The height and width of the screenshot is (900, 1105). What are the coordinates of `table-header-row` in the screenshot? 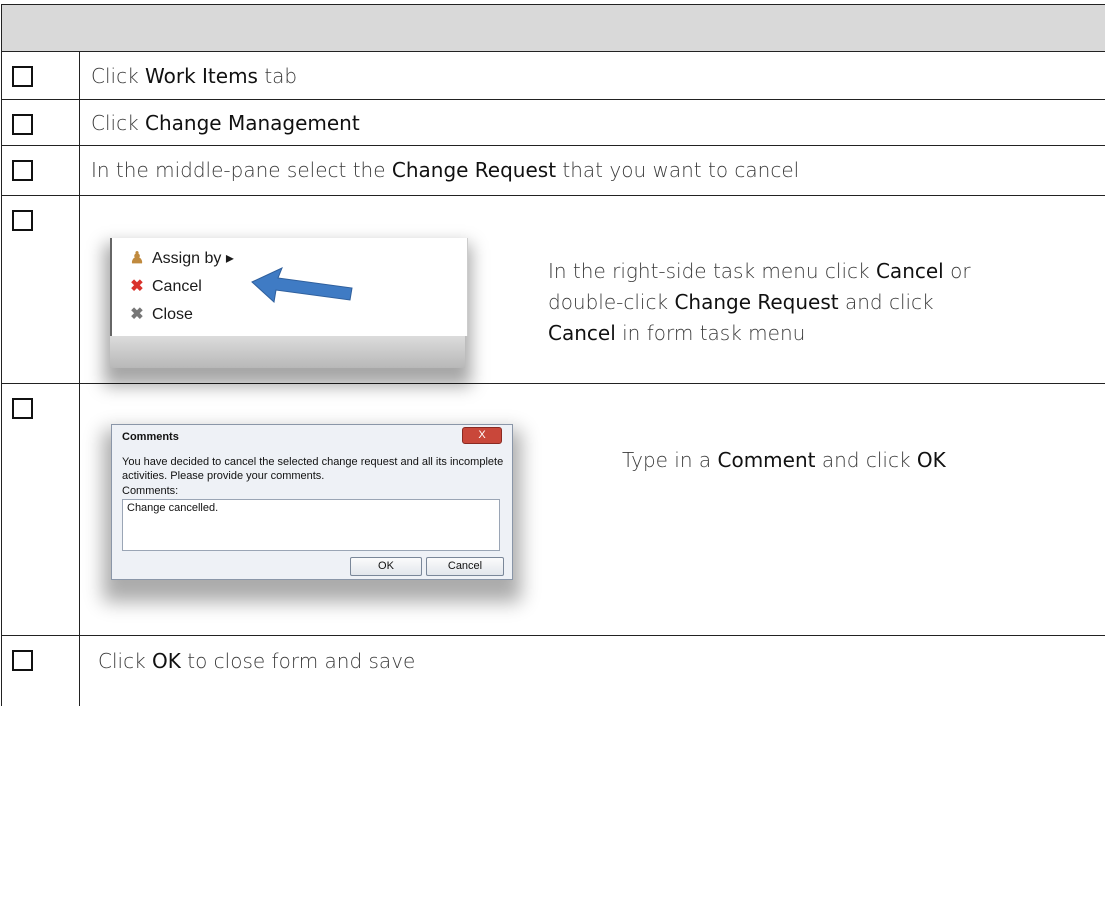 It's located at (553, 28).